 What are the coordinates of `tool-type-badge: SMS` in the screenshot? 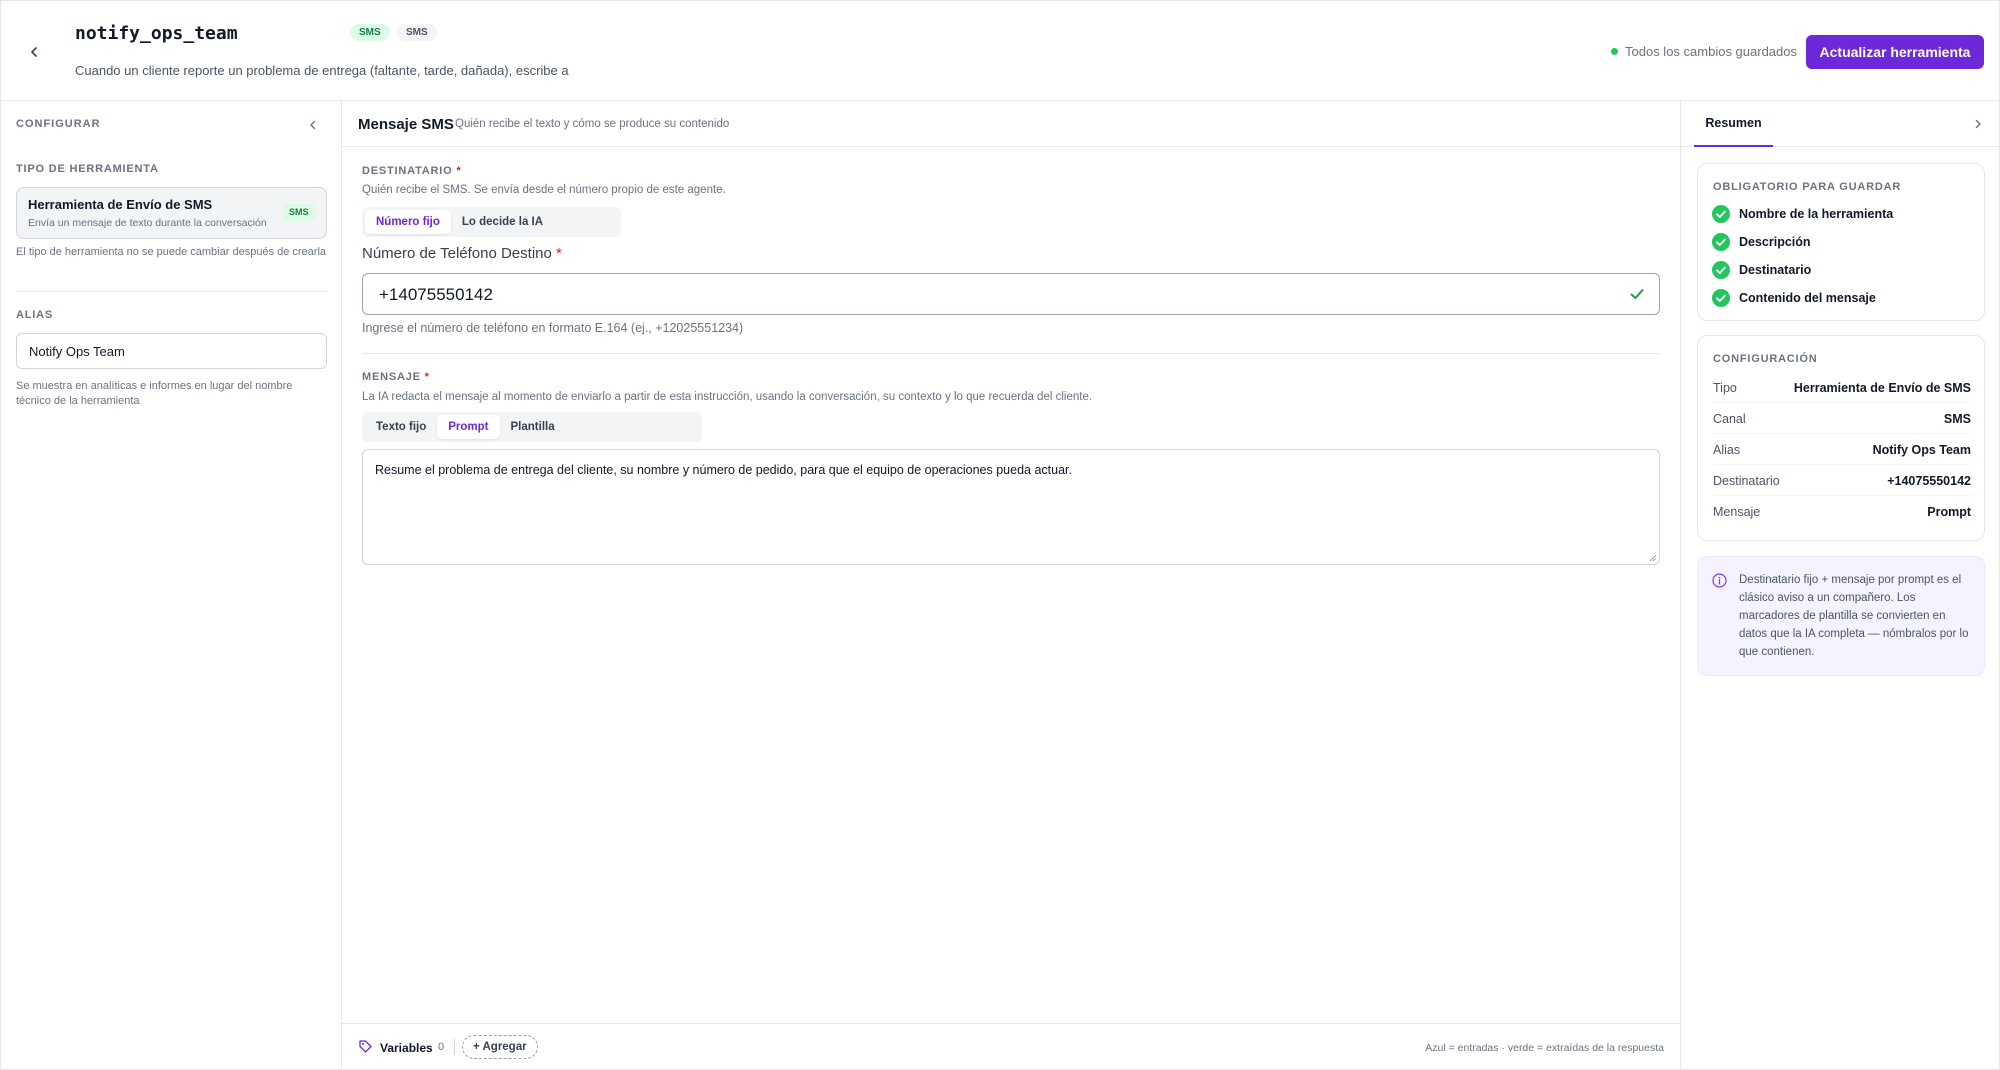 It's located at (299, 212).